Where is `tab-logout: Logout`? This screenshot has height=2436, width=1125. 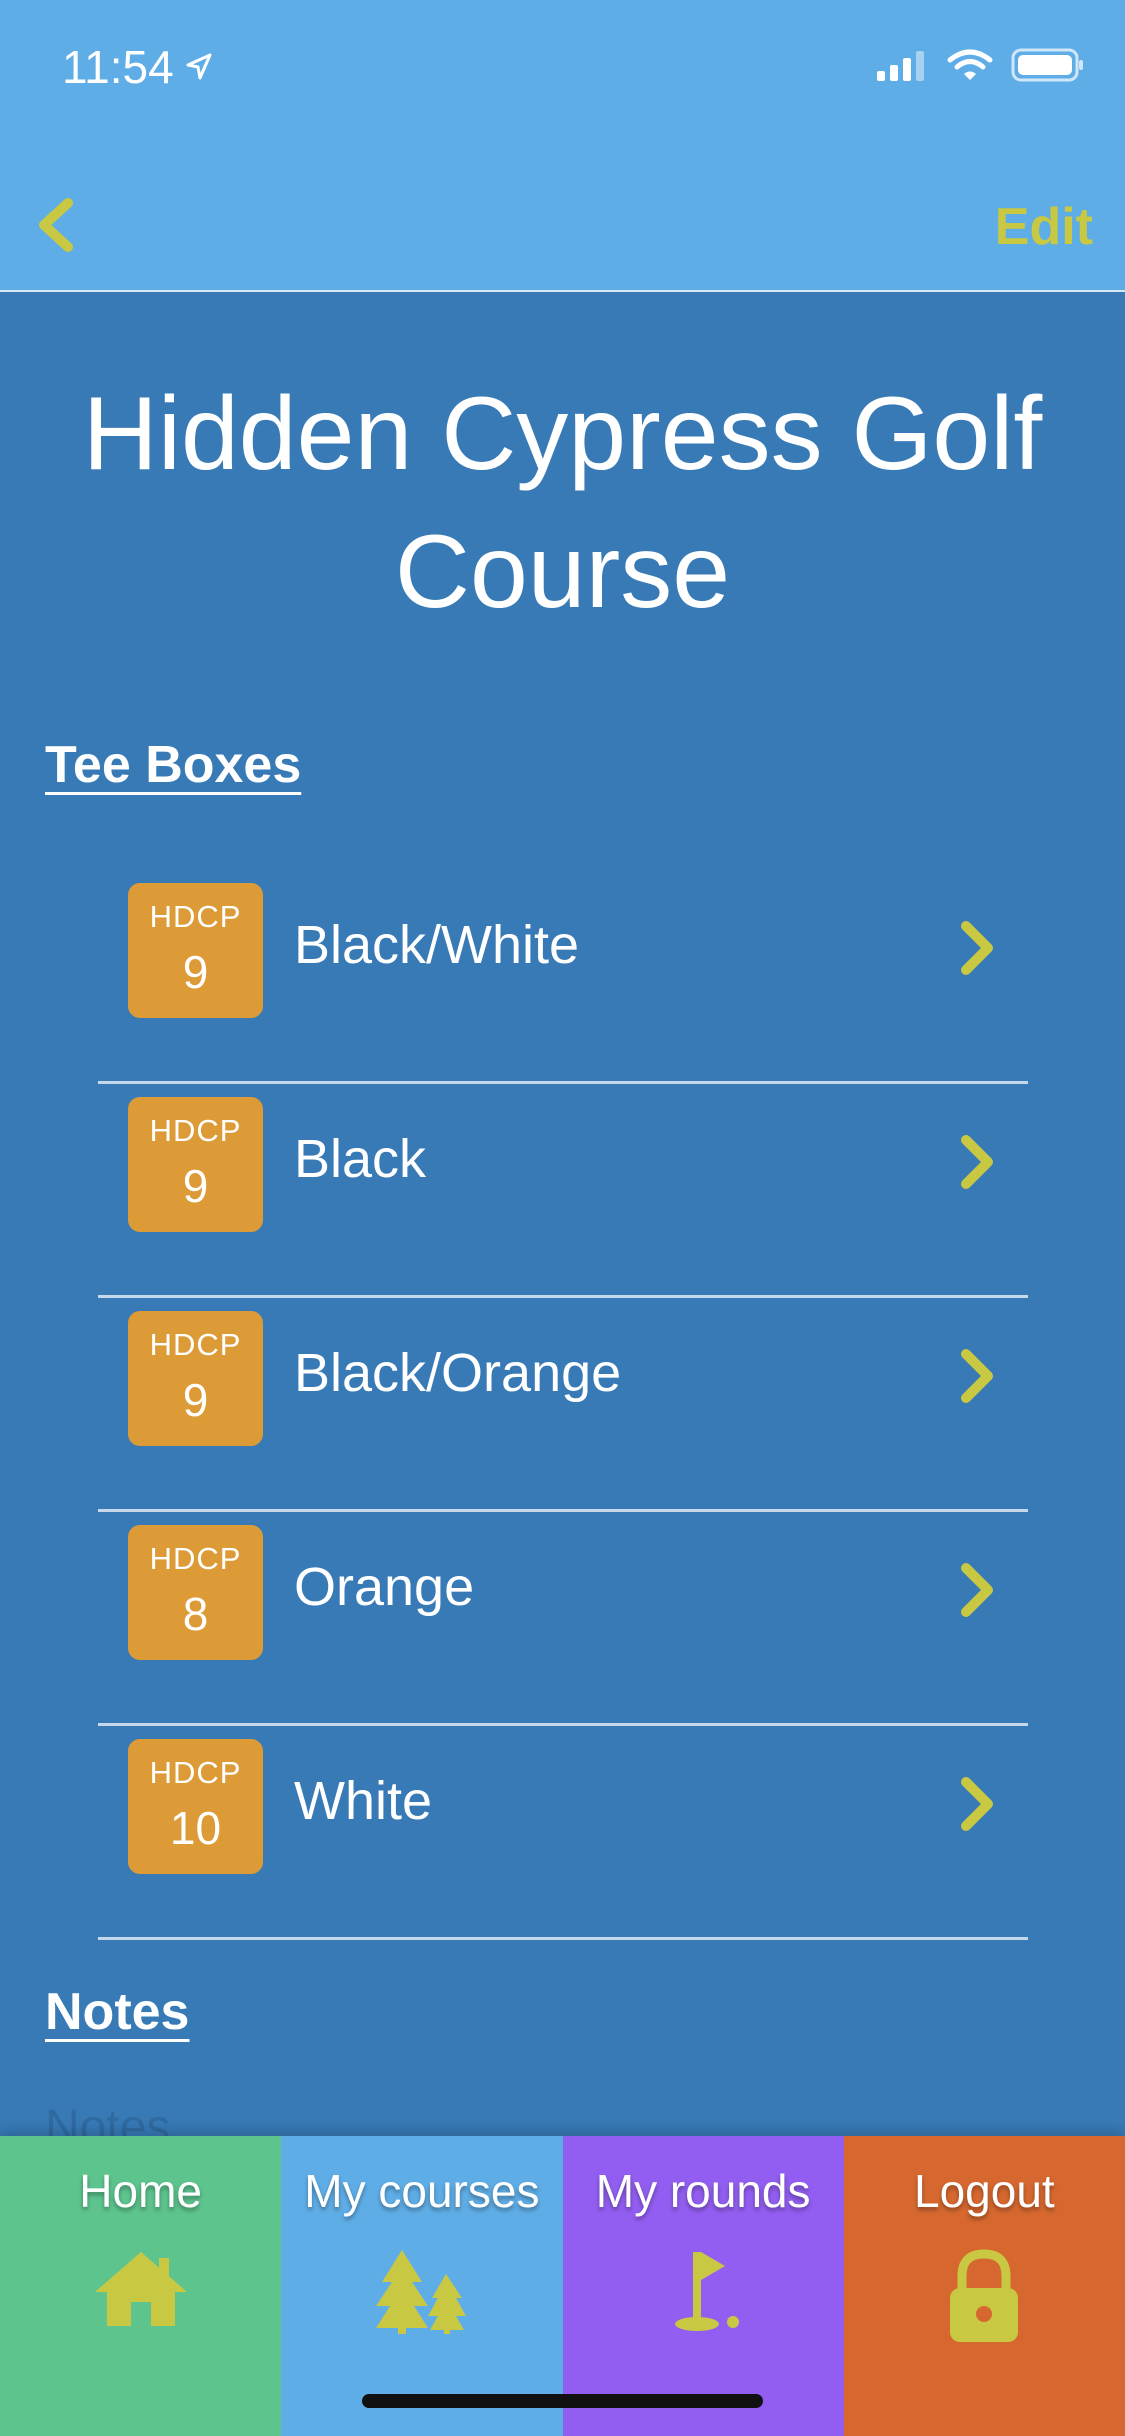
tab-logout: Logout is located at coordinates (984, 2286).